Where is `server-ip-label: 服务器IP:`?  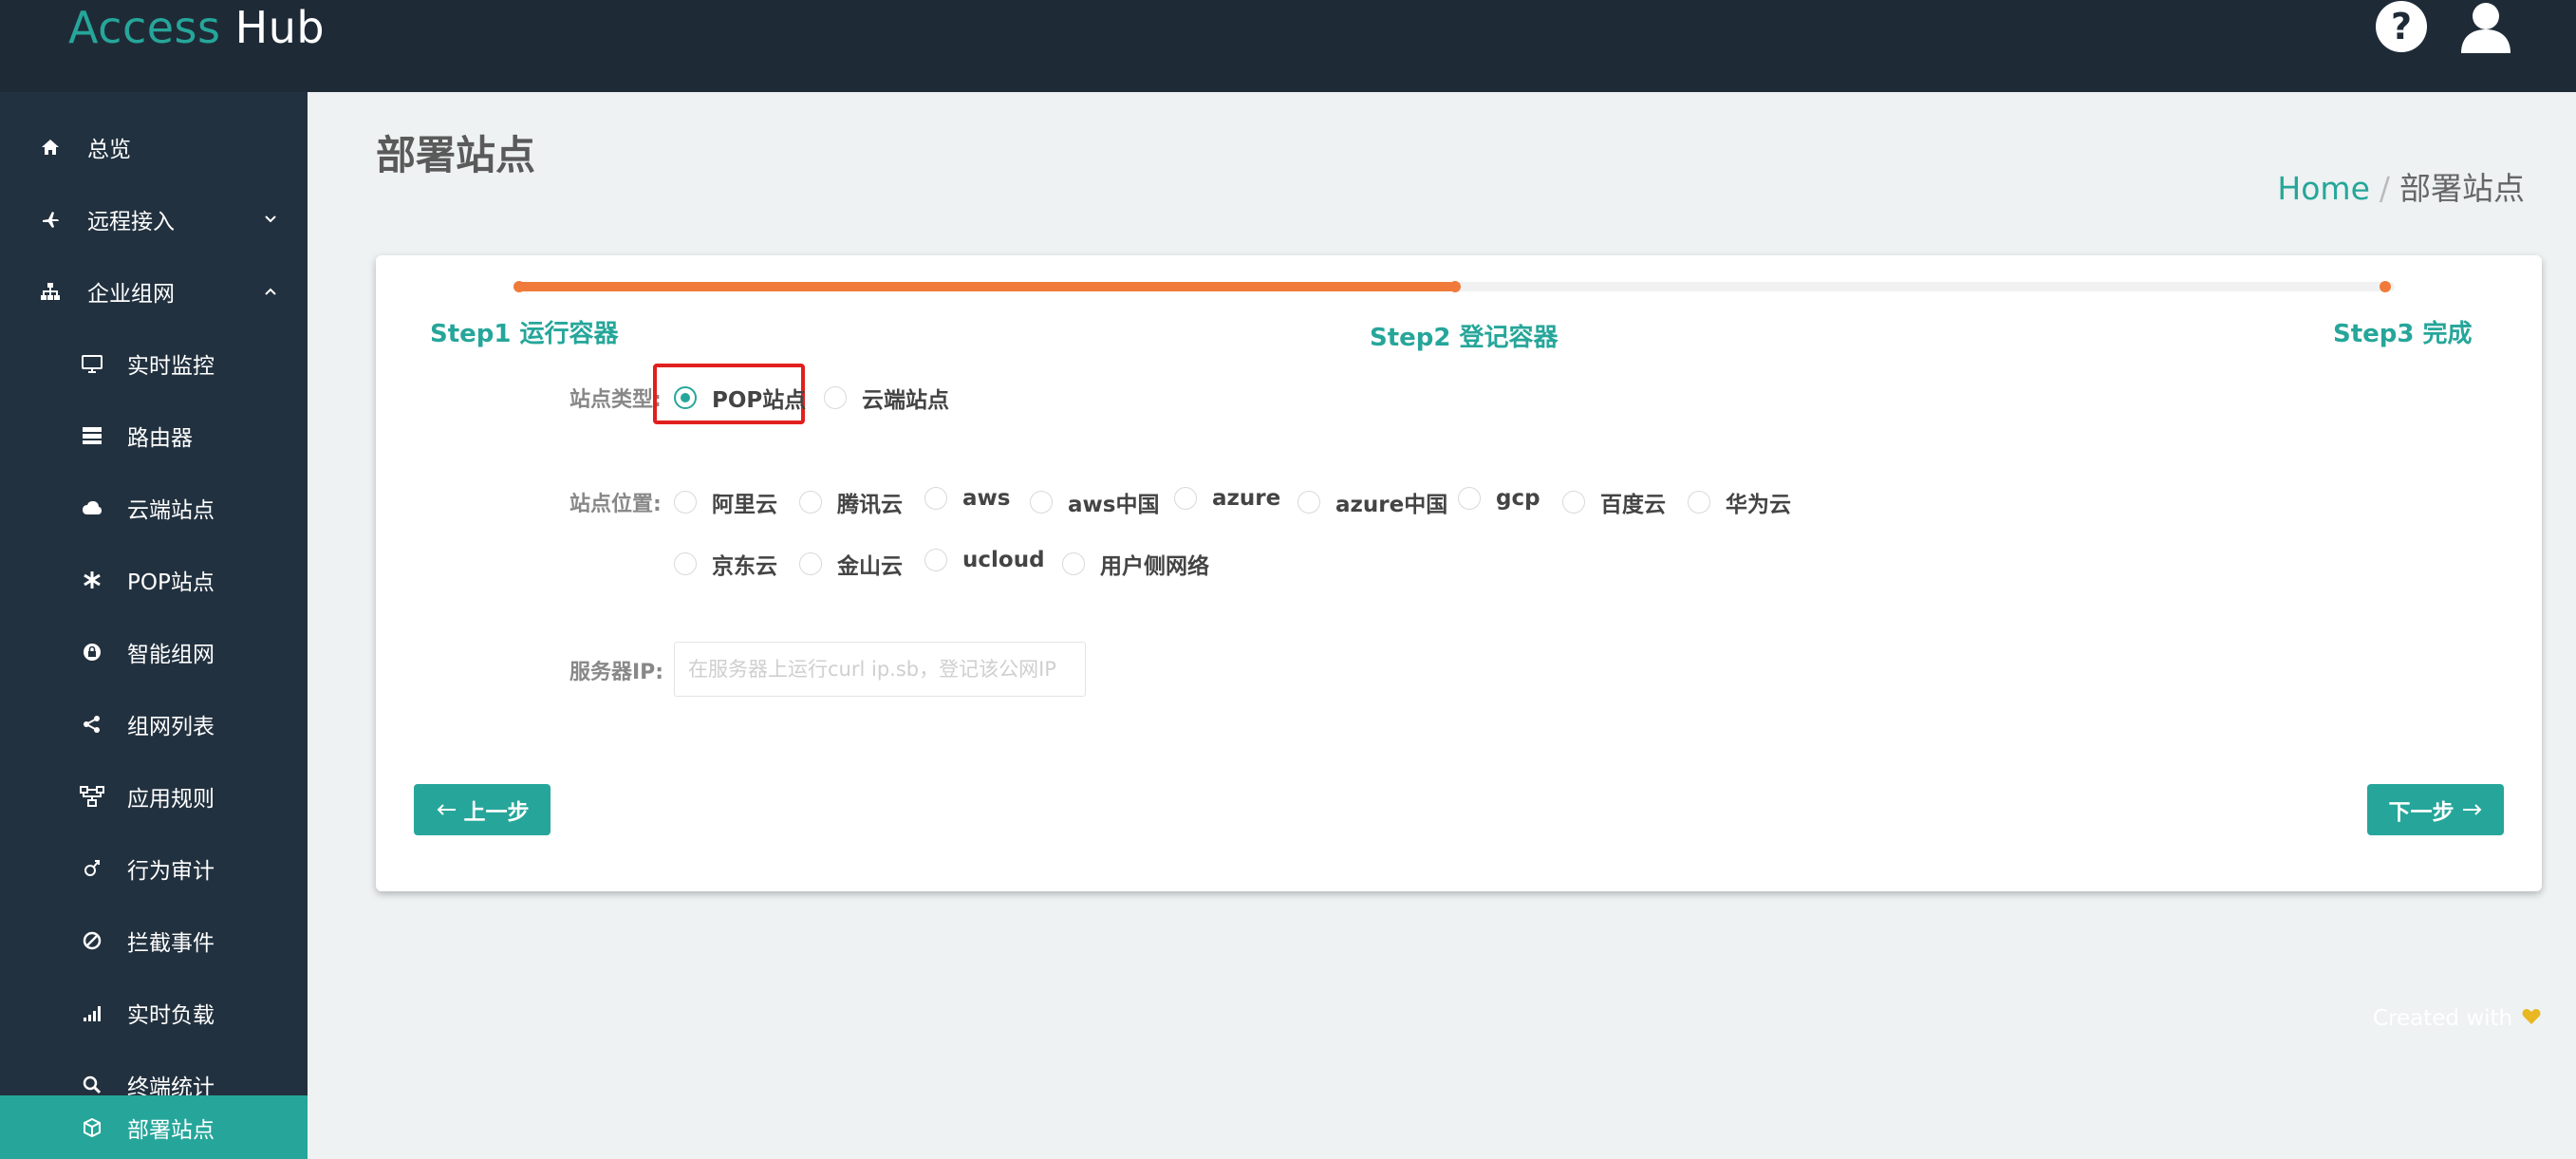
server-ip-label: 服务器IP: is located at coordinates (617, 672).